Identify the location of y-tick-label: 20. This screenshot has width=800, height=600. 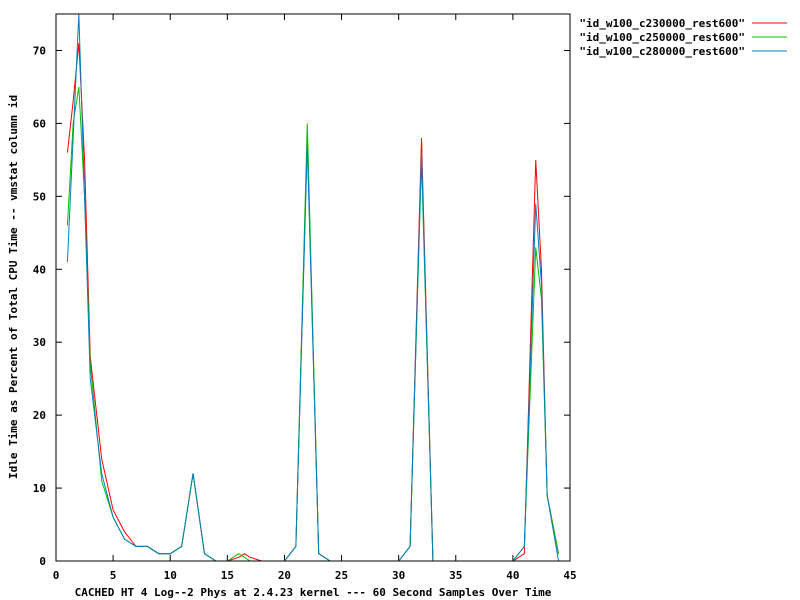
(39, 415).